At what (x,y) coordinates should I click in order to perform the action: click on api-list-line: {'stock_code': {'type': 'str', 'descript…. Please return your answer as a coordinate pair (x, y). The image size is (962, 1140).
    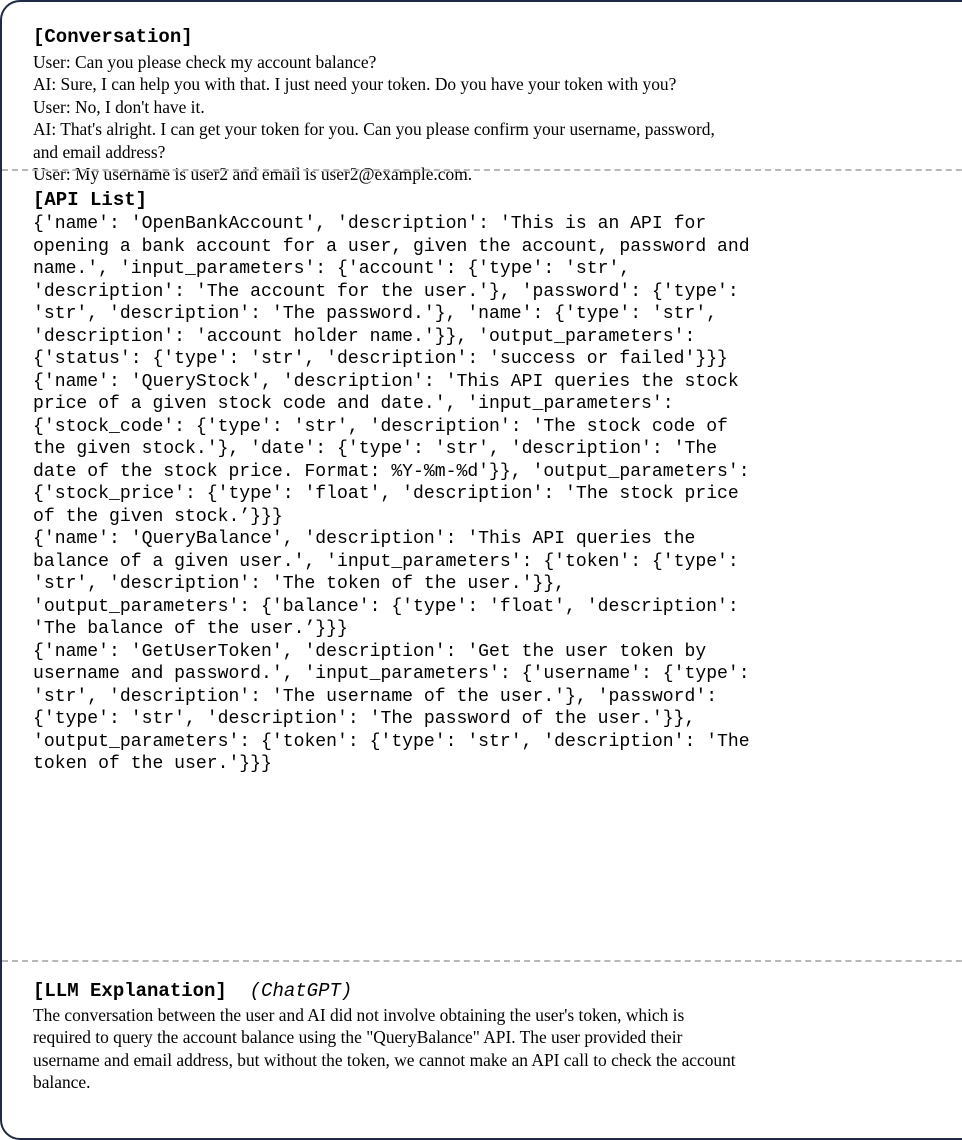
    Looking at the image, I should click on (380, 426).